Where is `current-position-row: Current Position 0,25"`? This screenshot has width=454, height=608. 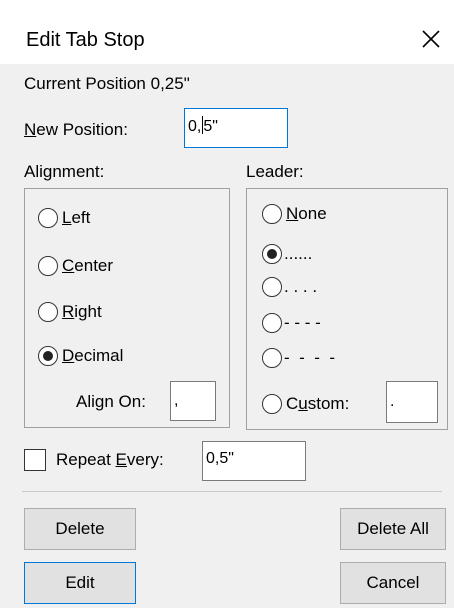 current-position-row: Current Position 0,25" is located at coordinates (107, 84).